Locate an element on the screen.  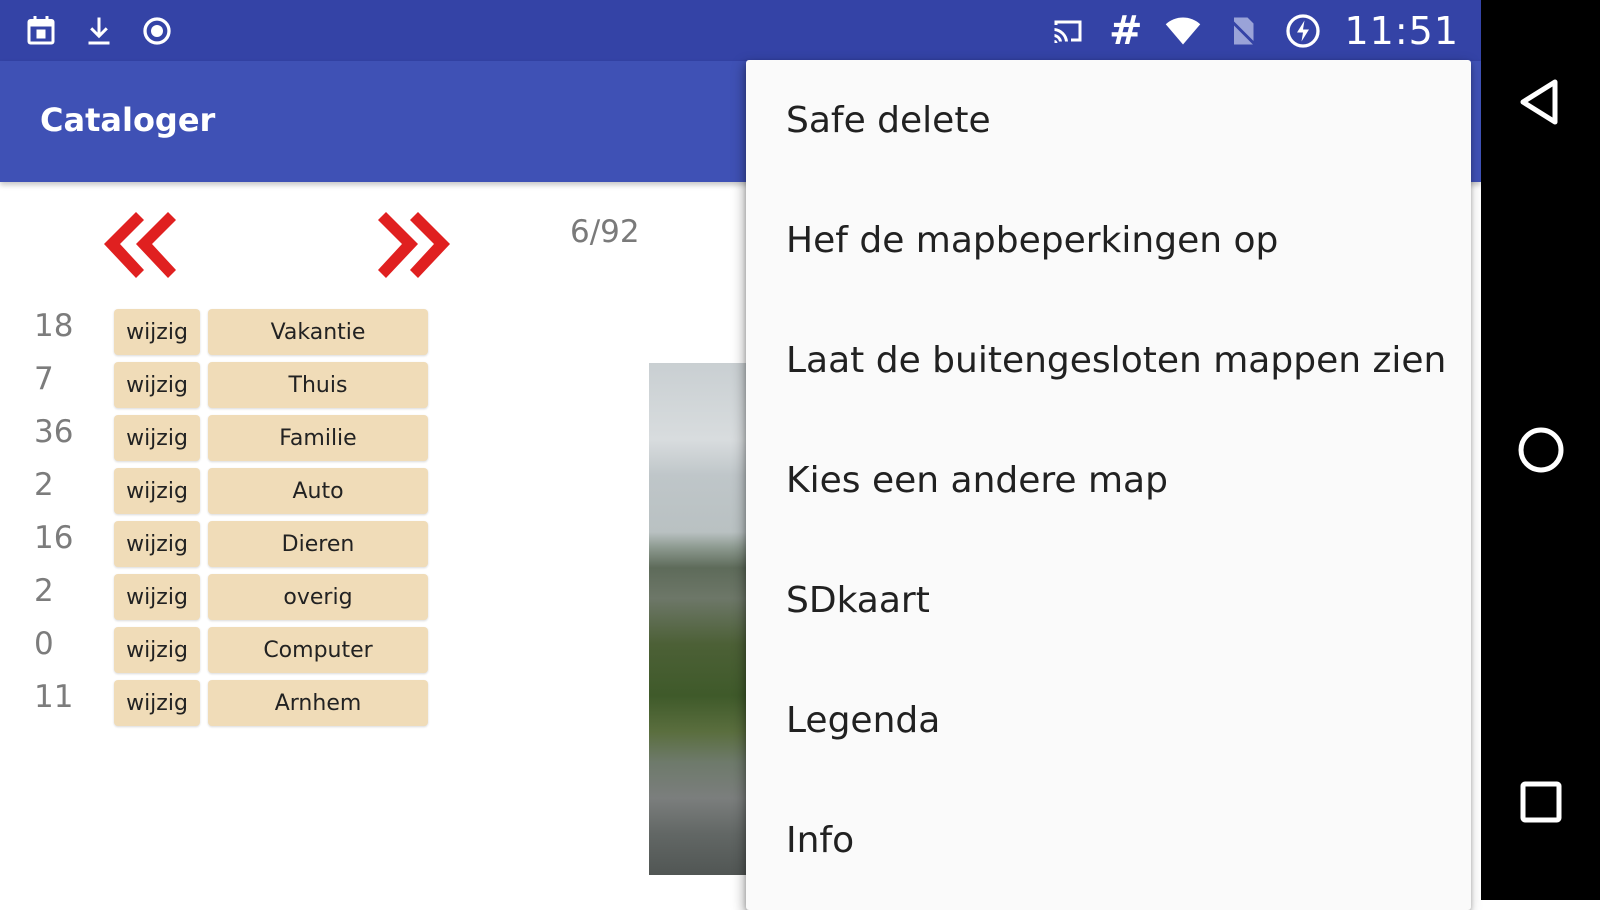
previous-button is located at coordinates (138, 247).